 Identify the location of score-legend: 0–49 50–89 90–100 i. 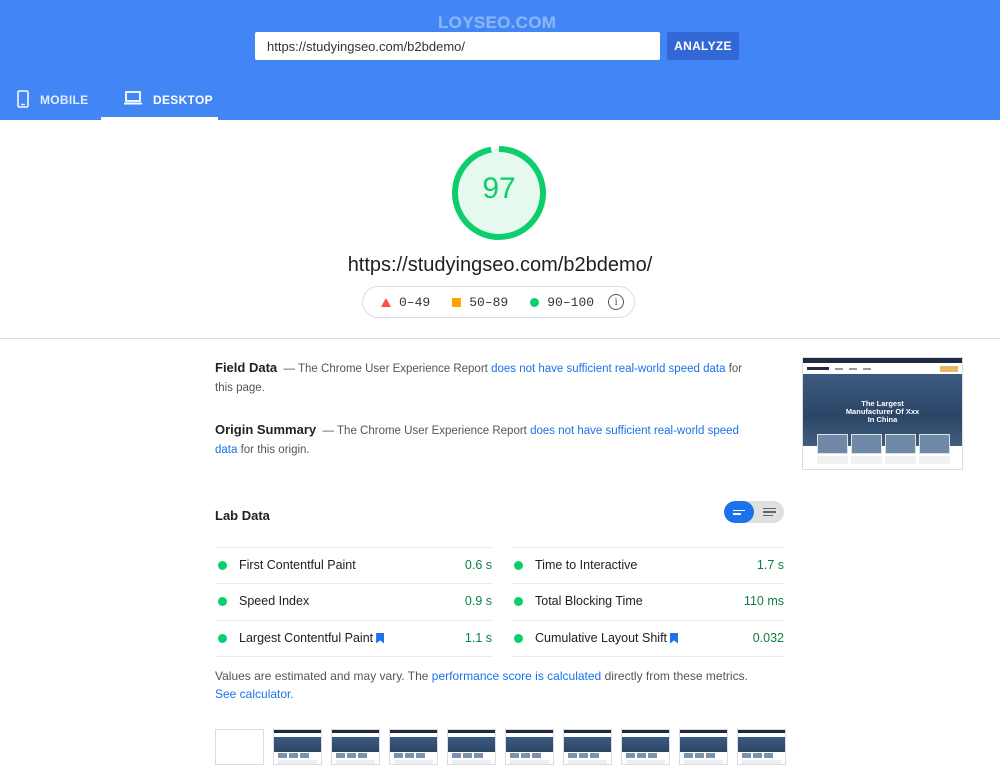
(498, 302).